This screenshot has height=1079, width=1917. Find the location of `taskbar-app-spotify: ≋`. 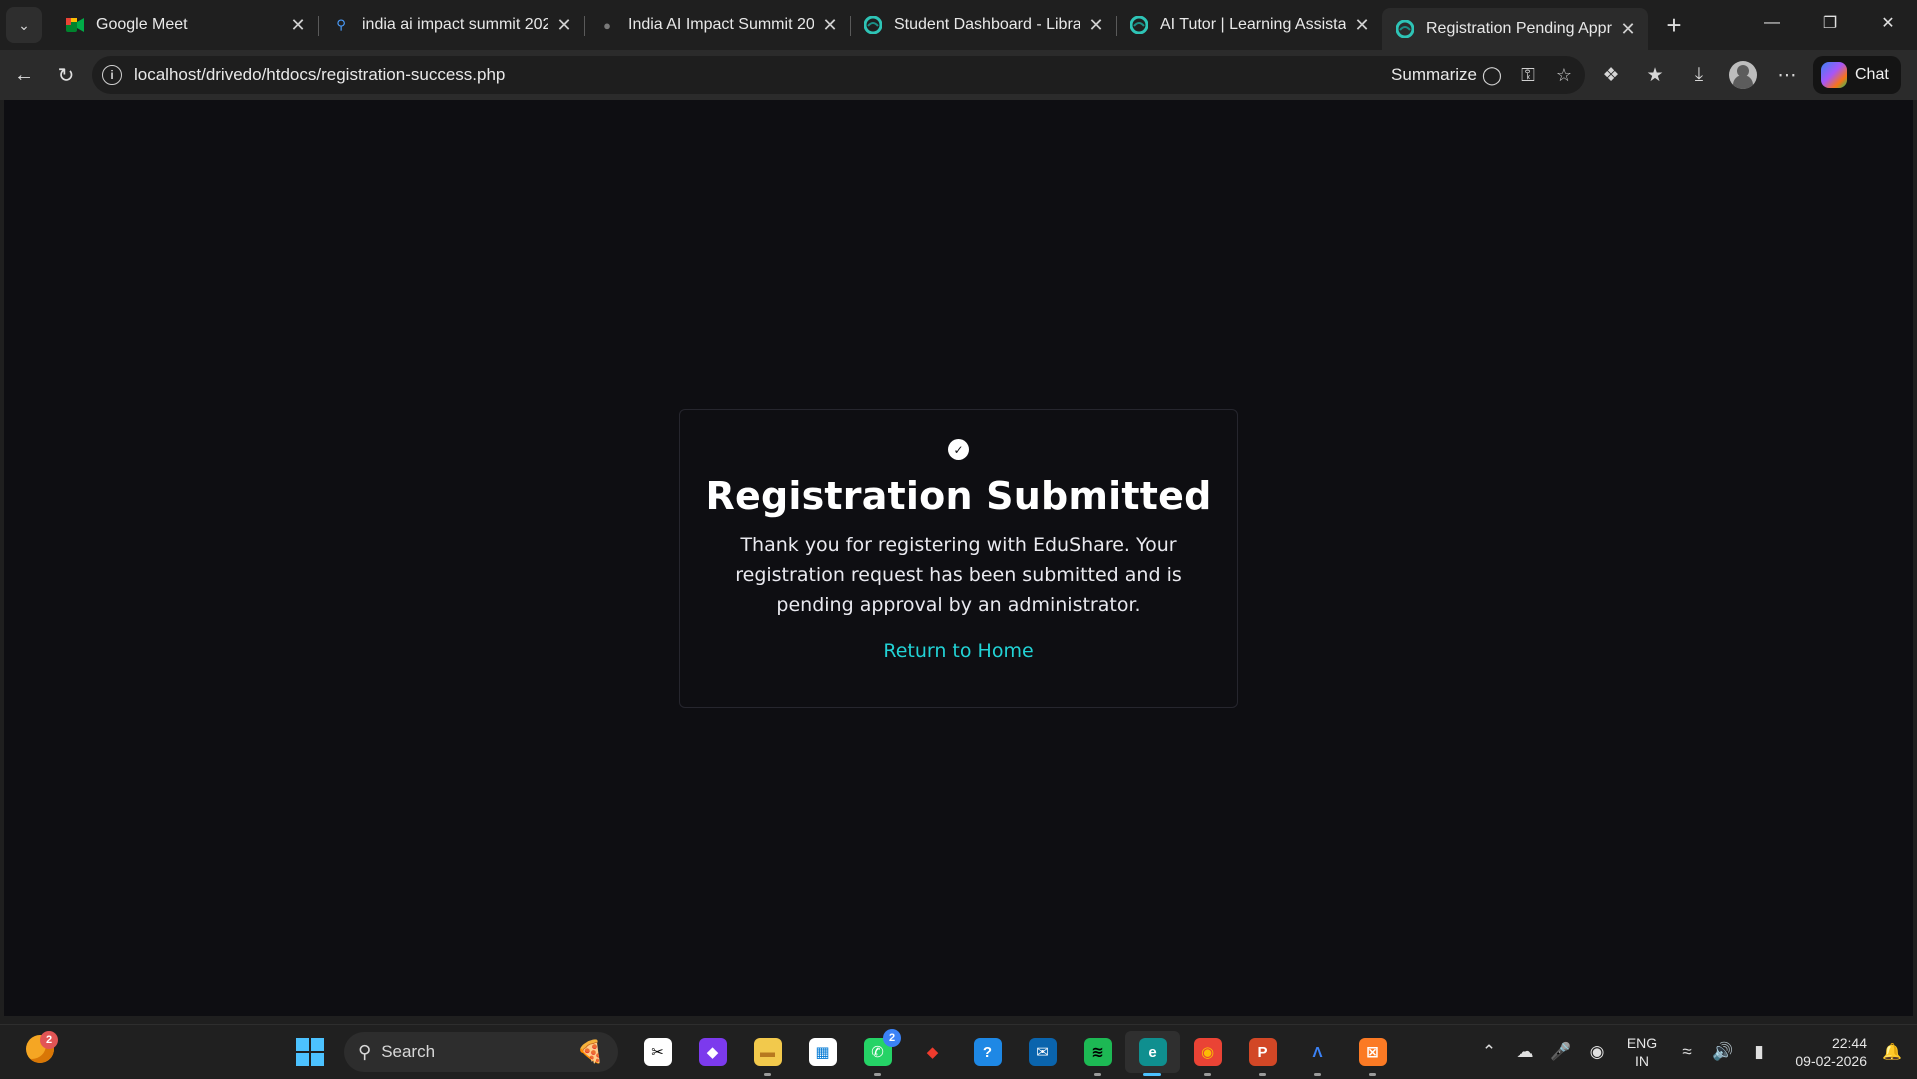

taskbar-app-spotify: ≋ is located at coordinates (1097, 1053).